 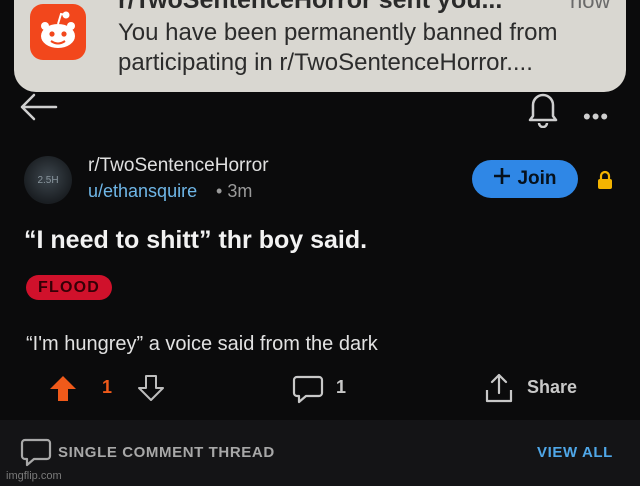 What do you see at coordinates (575, 452) in the screenshot?
I see `view-all-link: VIEW ALL` at bounding box center [575, 452].